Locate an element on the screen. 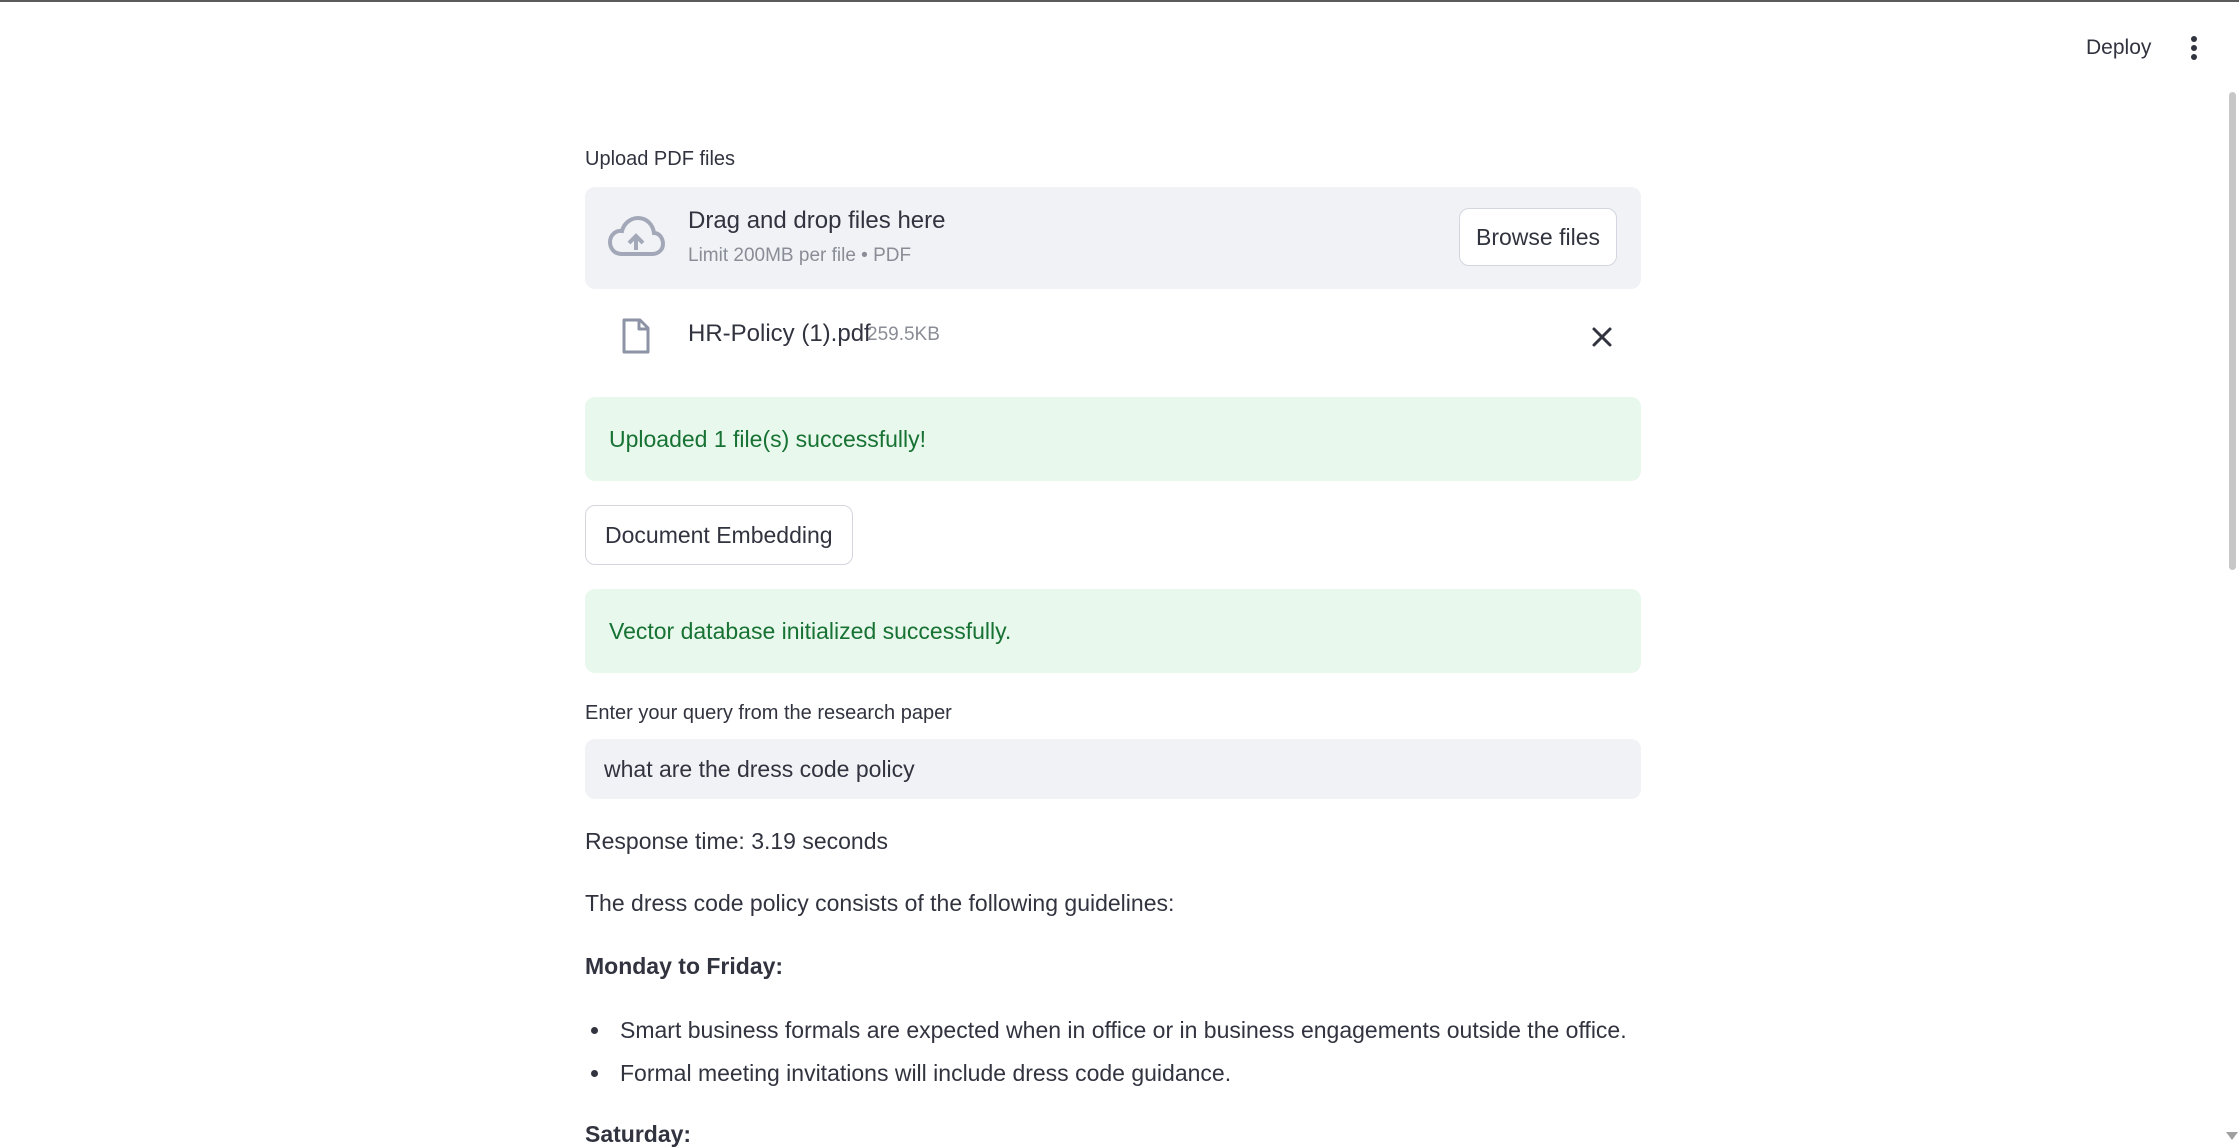  deploy-button: Deploy is located at coordinates (2118, 48).